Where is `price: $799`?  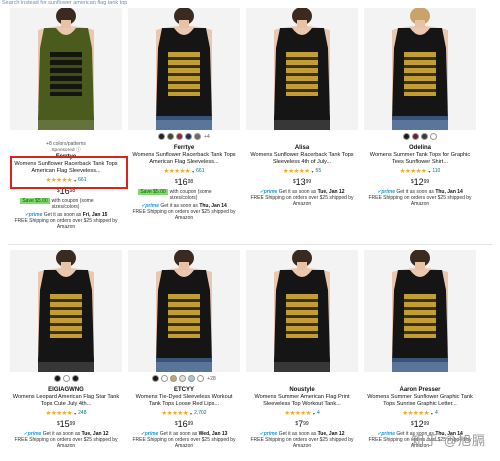 price: $799 is located at coordinates (302, 424).